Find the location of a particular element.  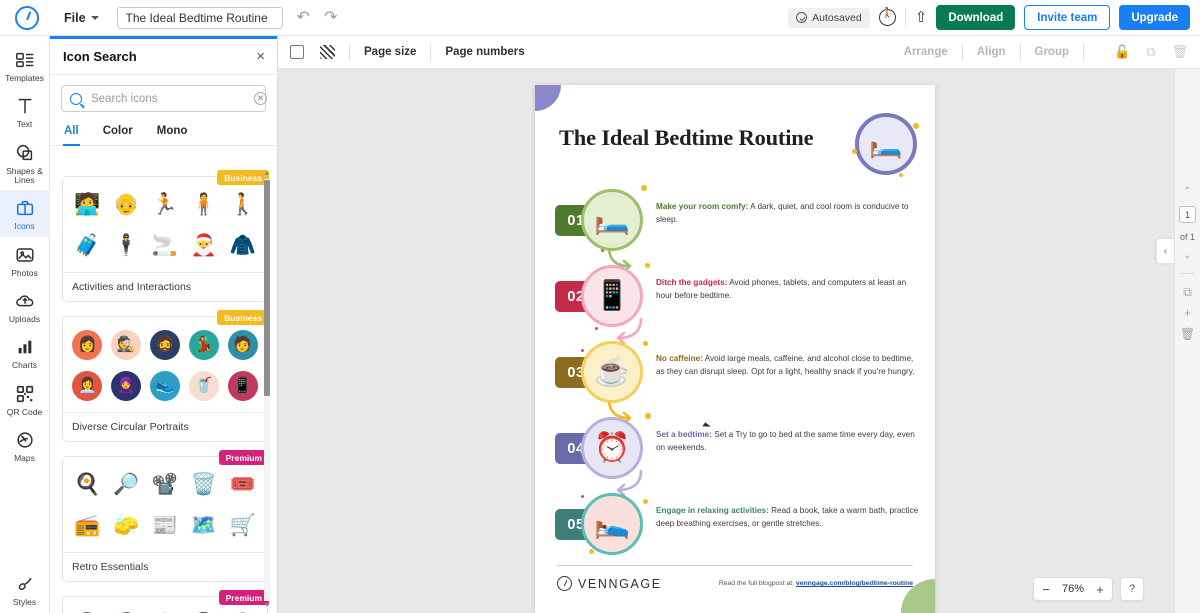

icon-pack: Business 🧑‍💻 👴 🏃 🧍 🚶 🧳 🕴️ 🚬 🎅 🧥 Activ is located at coordinates (165, 236).